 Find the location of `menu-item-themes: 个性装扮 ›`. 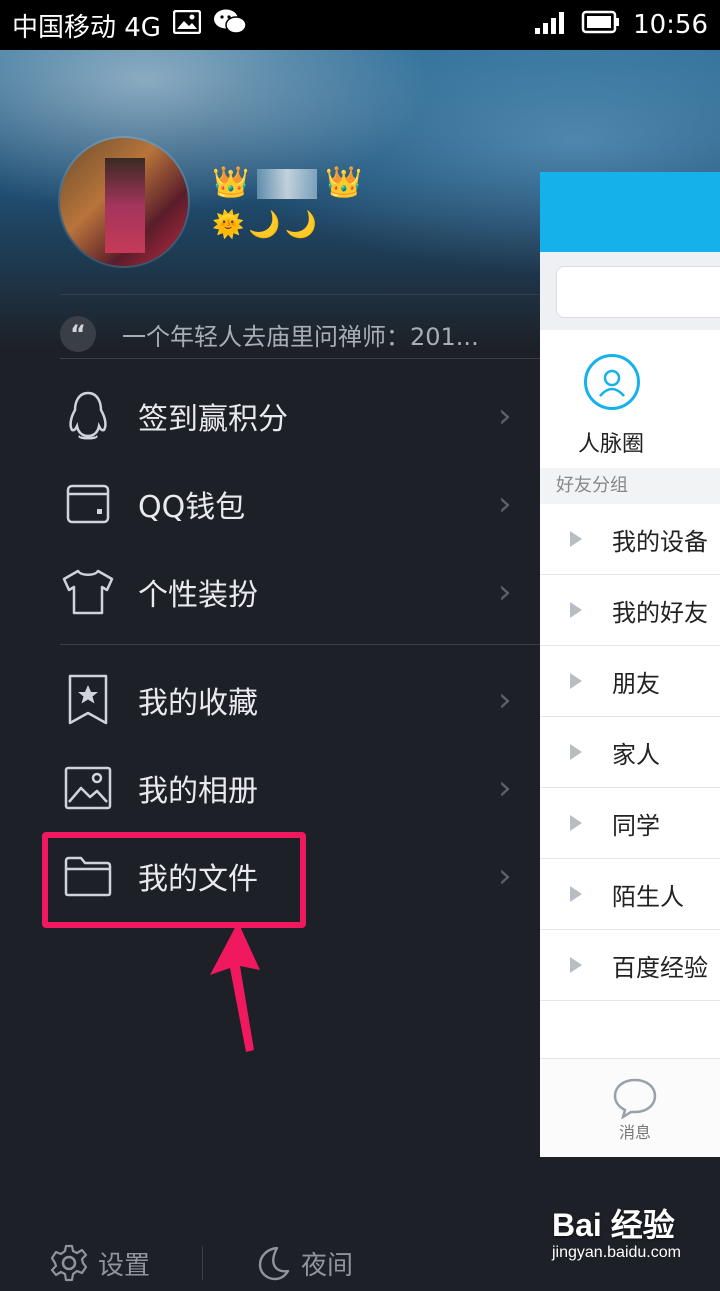

menu-item-themes: 个性装扮 › is located at coordinates (300, 592).